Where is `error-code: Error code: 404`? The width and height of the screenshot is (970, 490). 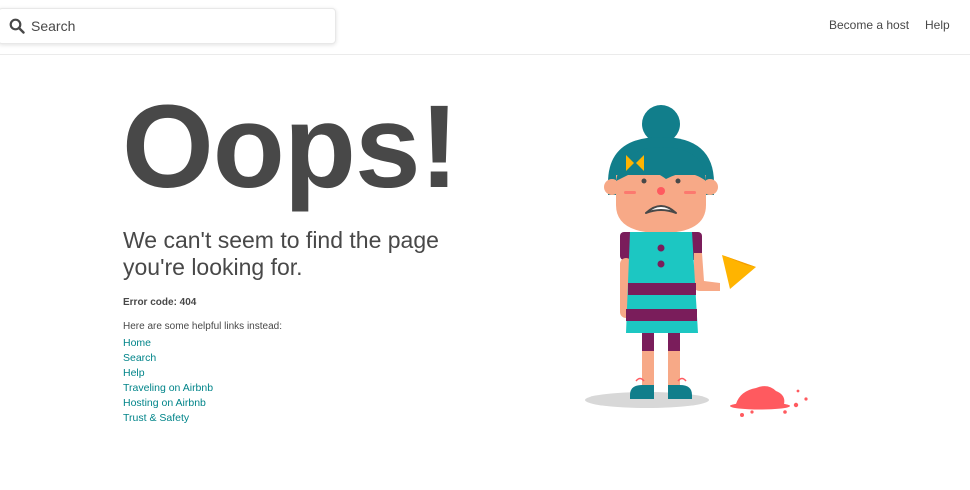
error-code: Error code: 404 is located at coordinates (160, 302).